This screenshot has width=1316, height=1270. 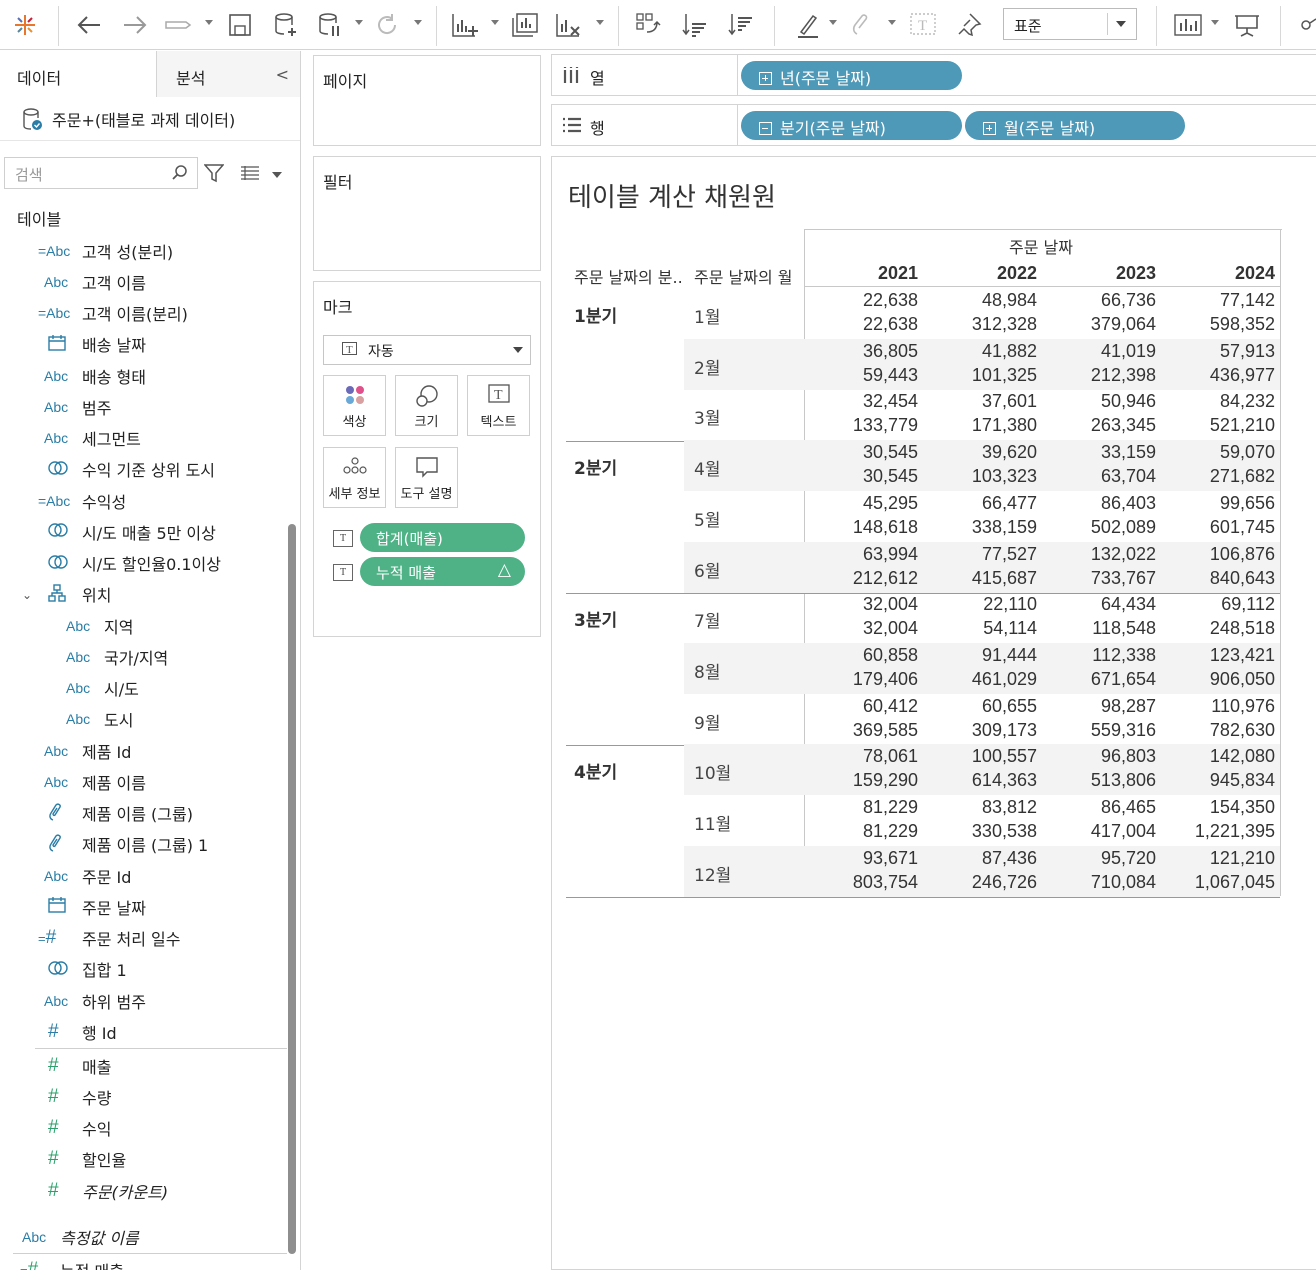 I want to click on field-item: Abc 지역, so click(x=145, y=625).